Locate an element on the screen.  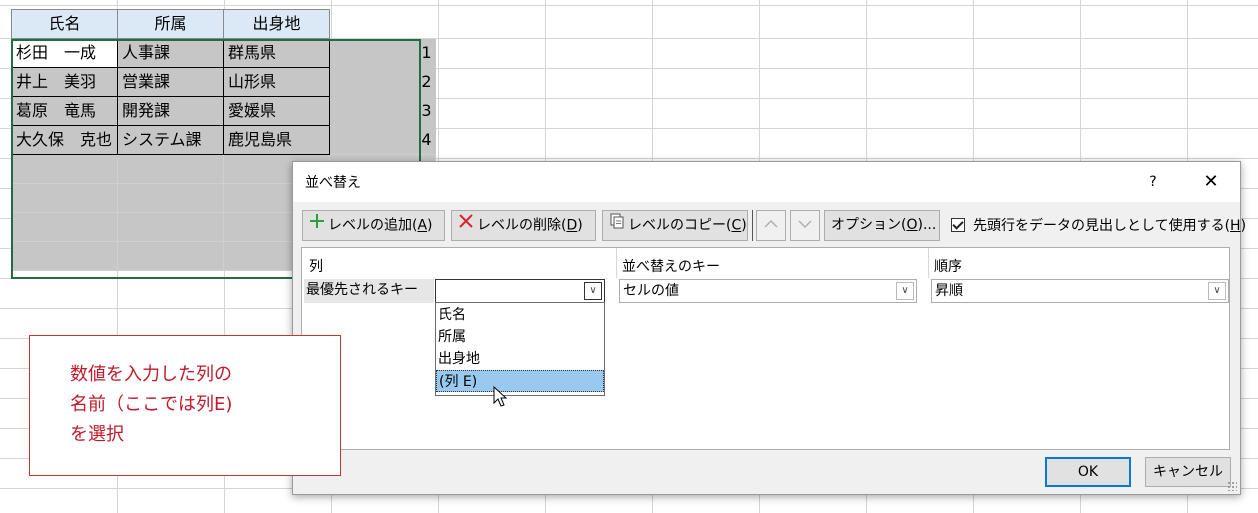
add-level-label: レベルの追加( is located at coordinates (373, 225).